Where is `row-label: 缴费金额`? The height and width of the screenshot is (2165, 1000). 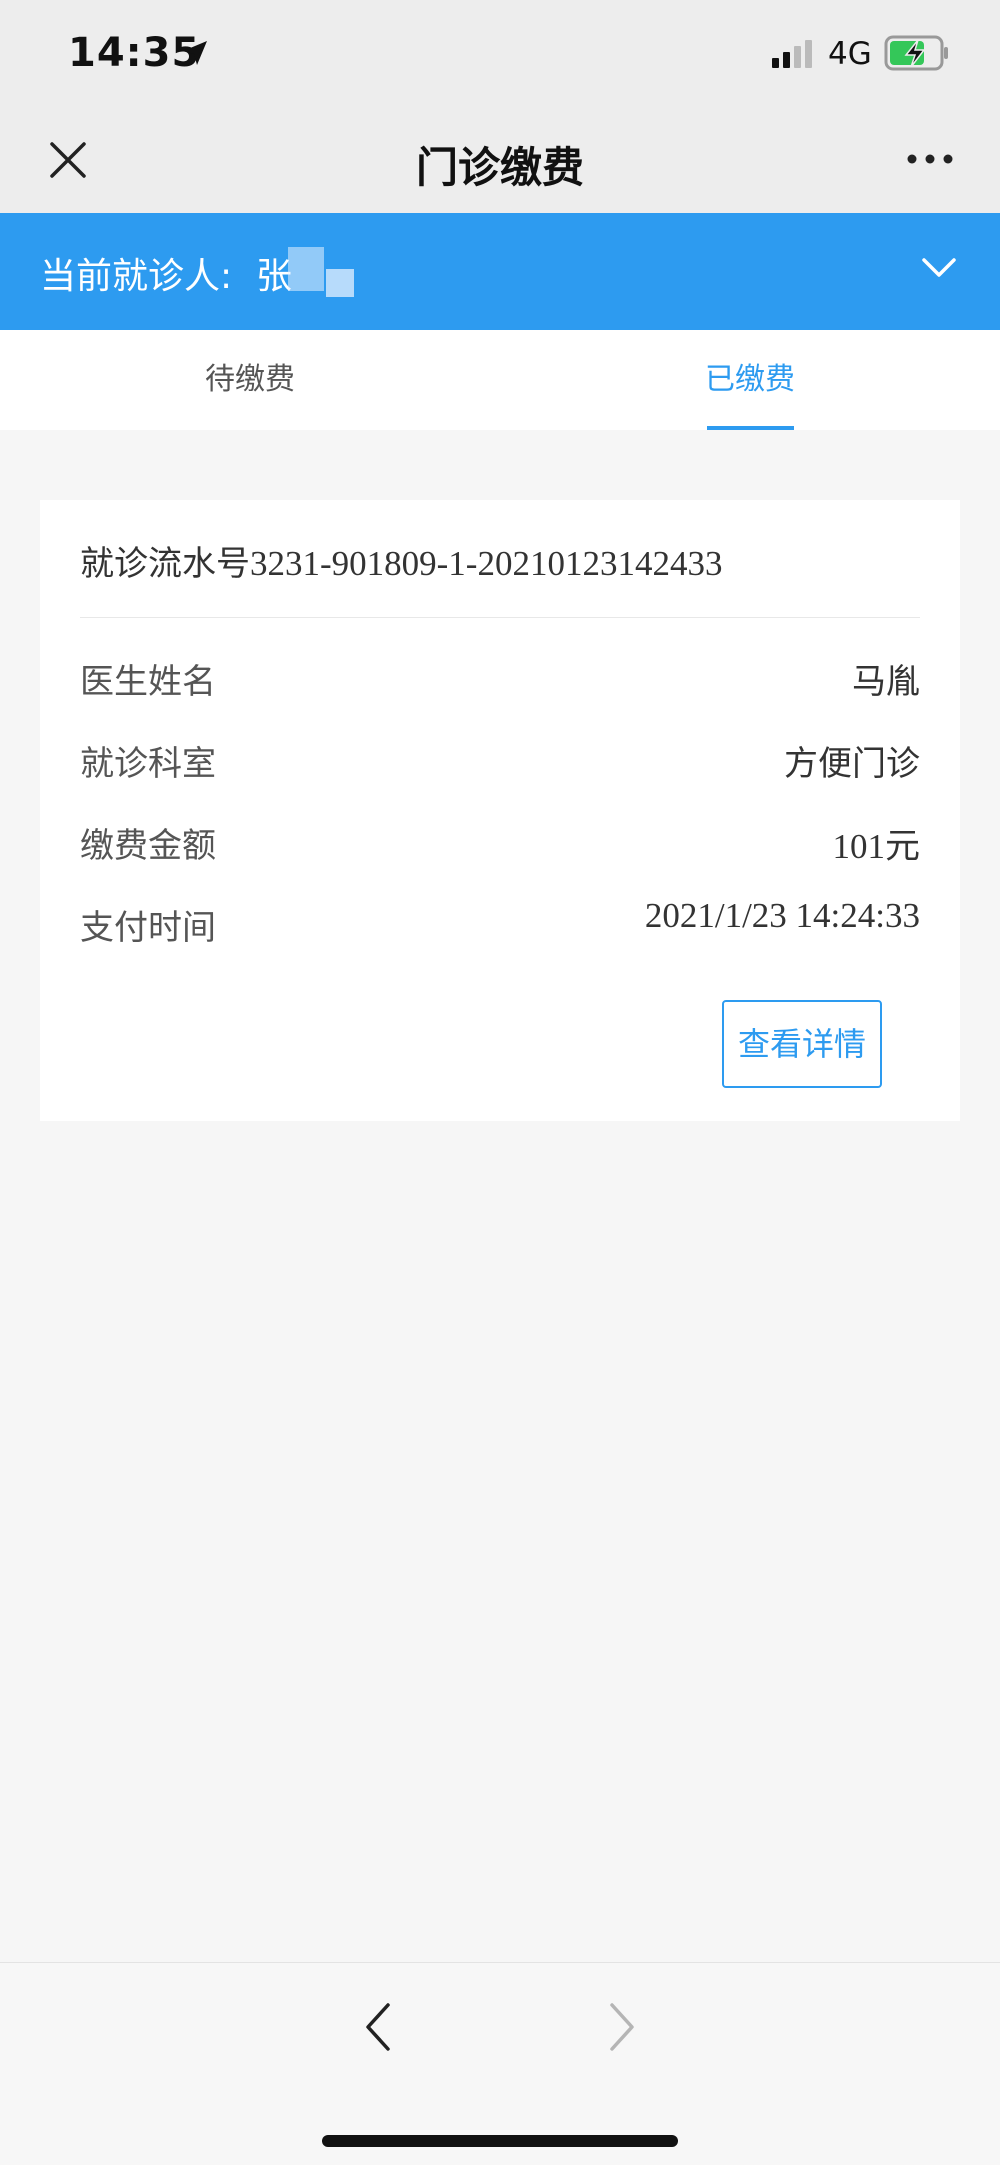 row-label: 缴费金额 is located at coordinates (148, 846).